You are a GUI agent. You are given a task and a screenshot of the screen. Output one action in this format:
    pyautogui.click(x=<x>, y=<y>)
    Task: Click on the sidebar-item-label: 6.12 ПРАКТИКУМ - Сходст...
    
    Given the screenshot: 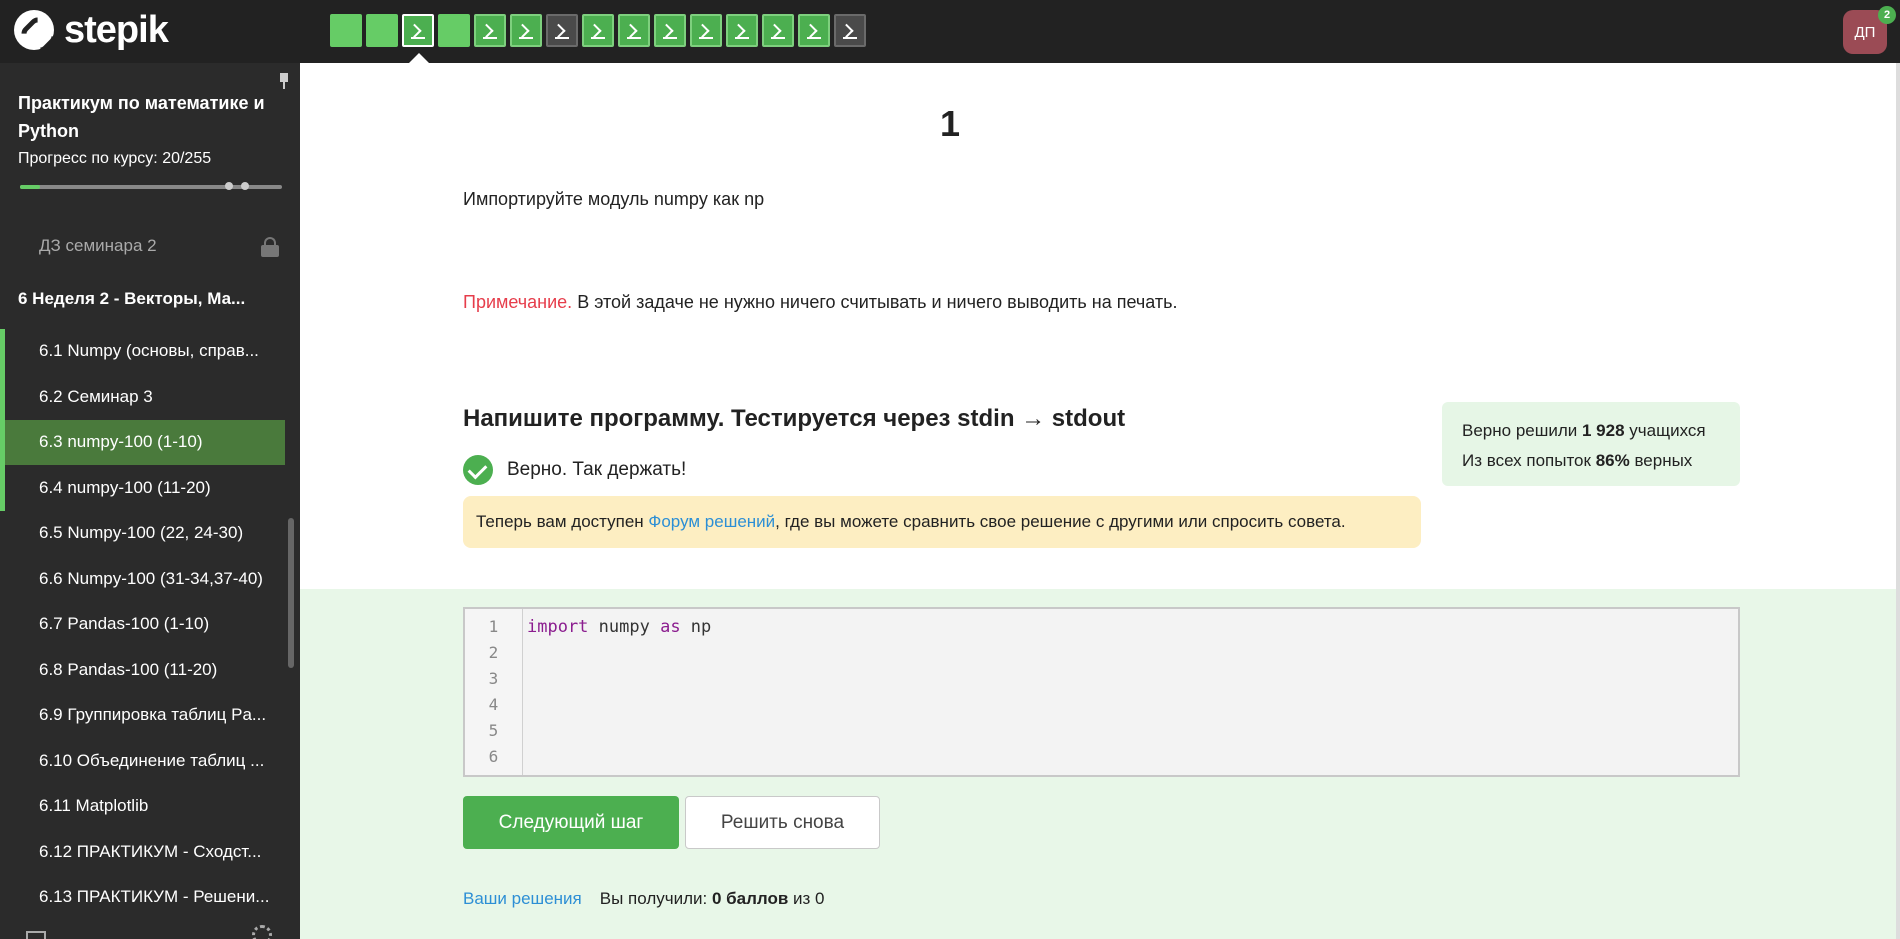 What is the action you would take?
    pyautogui.click(x=150, y=851)
    